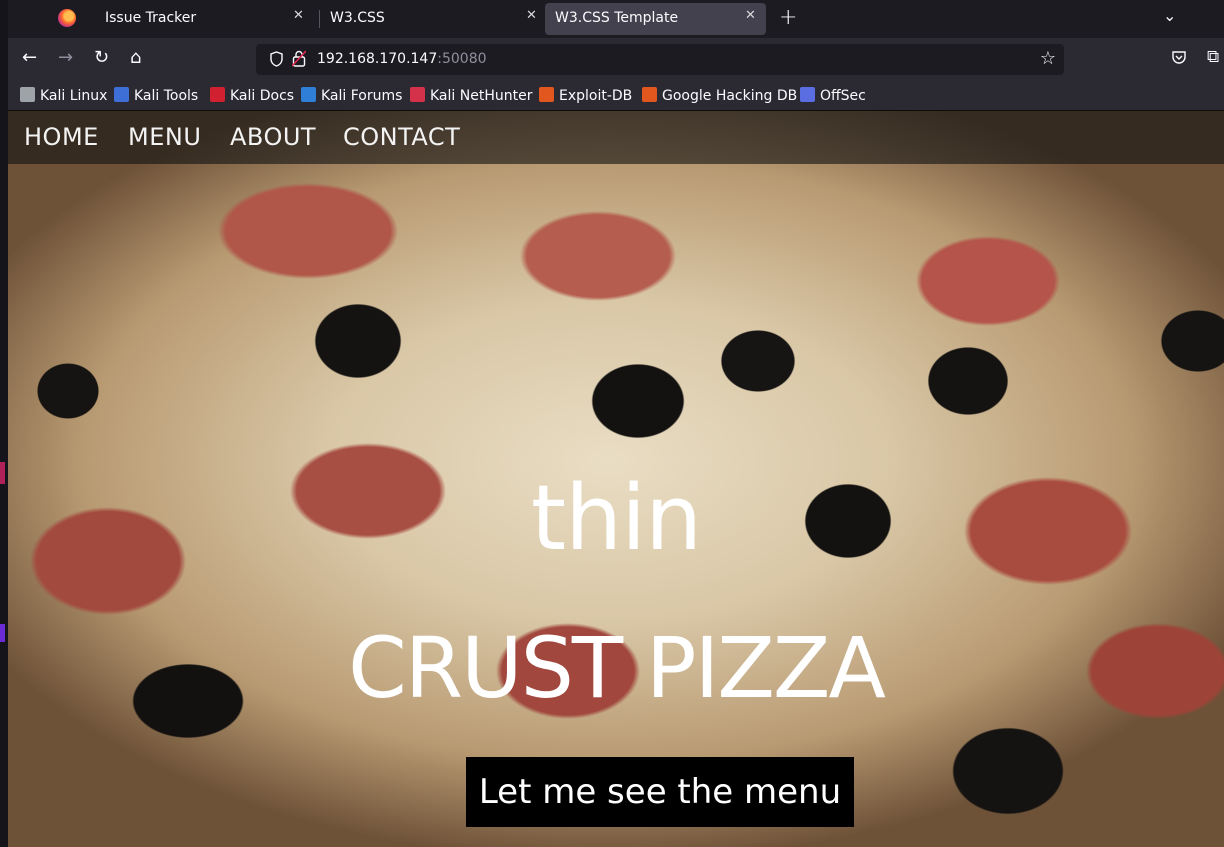  Describe the element at coordinates (660, 59) in the screenshot. I see `address-bar: 192.168.170.147:50080 ☆` at that location.